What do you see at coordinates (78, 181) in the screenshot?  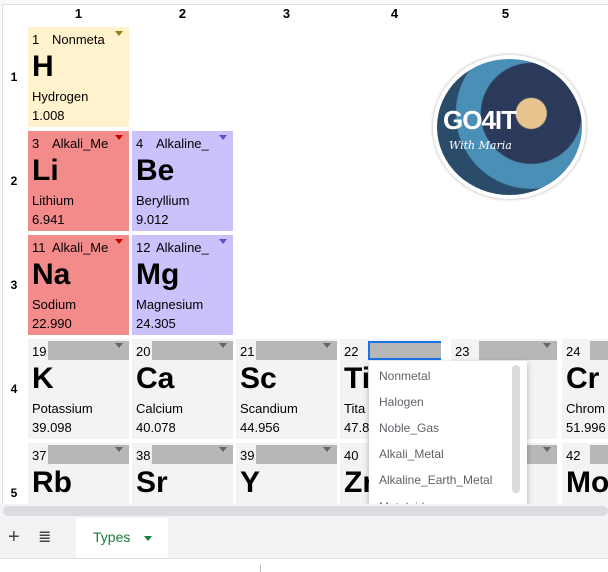 I see `element-cell-lithium: 3 Alkali_Me Li Lithium 6.941` at bounding box center [78, 181].